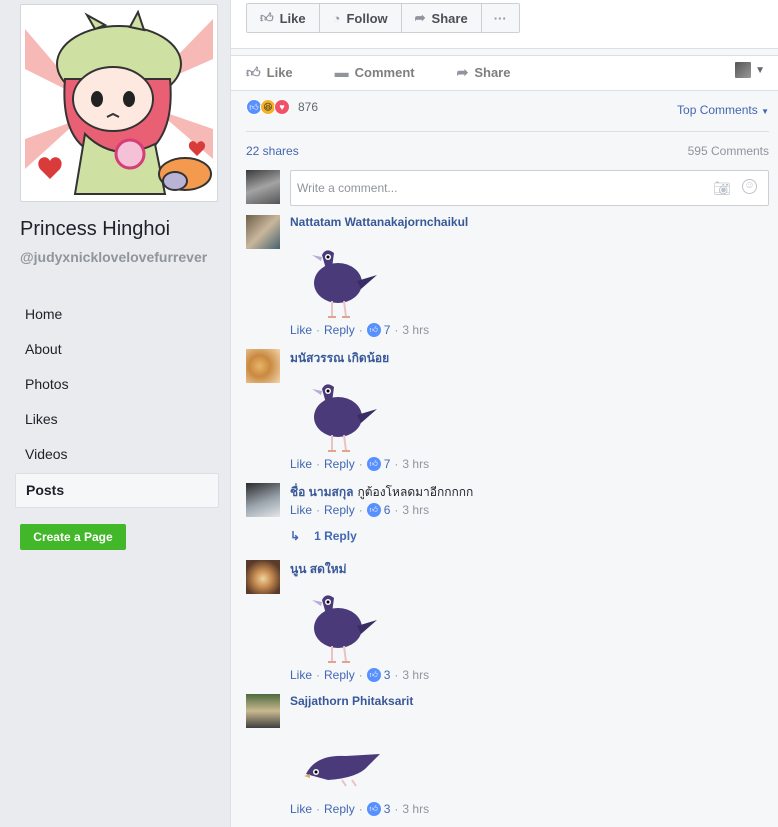 Image resolution: width=778 pixels, height=827 pixels. I want to click on nav-item-photos: Photos, so click(117, 385).